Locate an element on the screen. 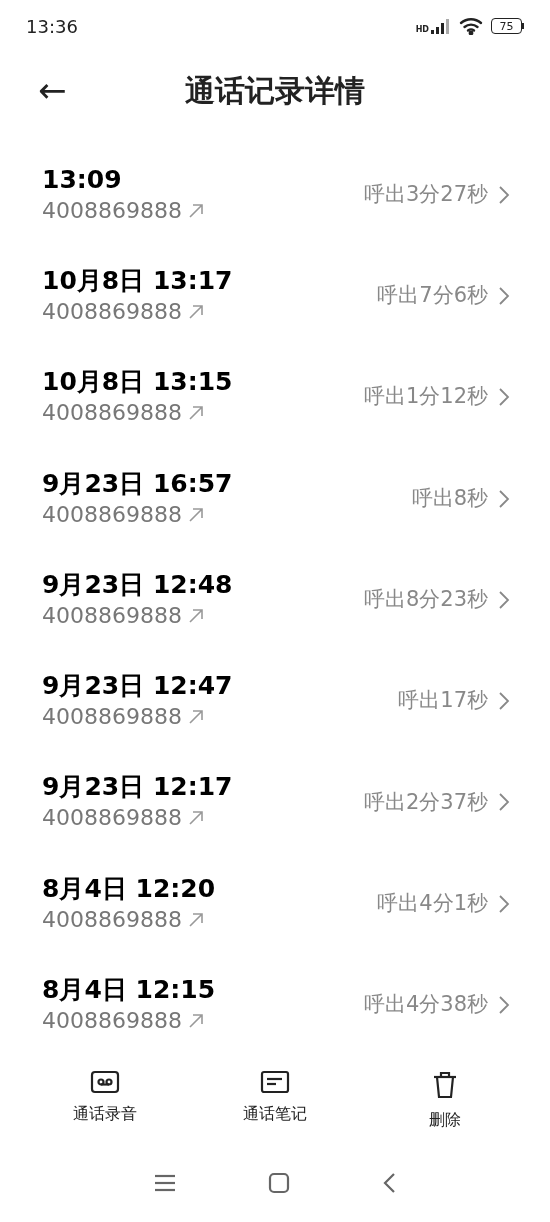 This screenshot has width=550, height=1222. call-time: 9月23日 16:57 is located at coordinates (137, 483).